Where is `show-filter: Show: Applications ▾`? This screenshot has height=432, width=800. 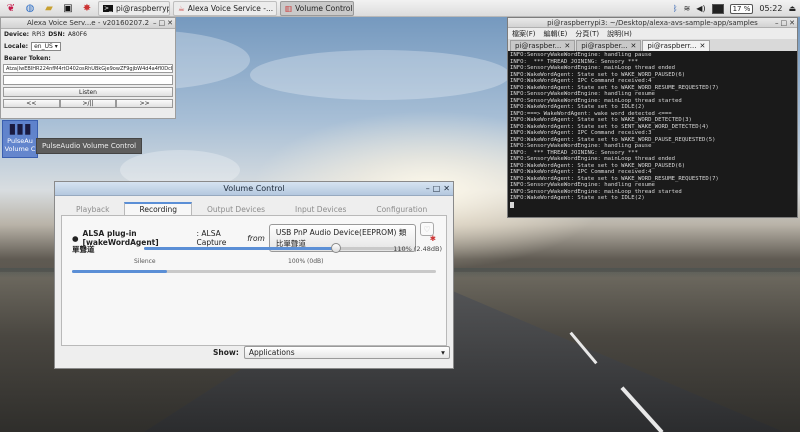
show-filter: Show: Applications ▾ is located at coordinates (331, 352).